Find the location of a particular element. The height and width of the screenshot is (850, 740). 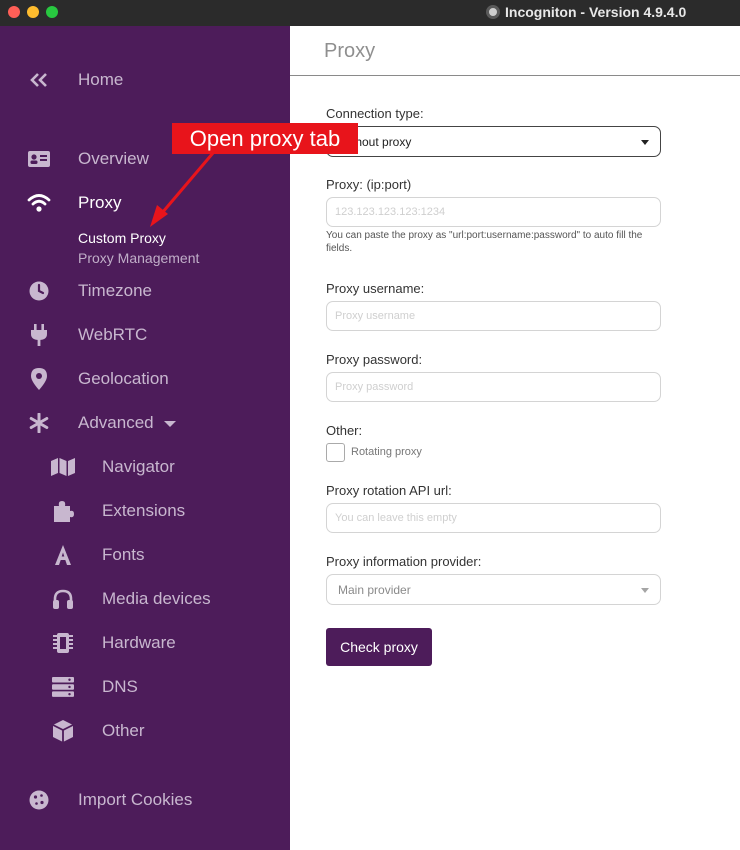

maximize-window-button is located at coordinates (52, 12).